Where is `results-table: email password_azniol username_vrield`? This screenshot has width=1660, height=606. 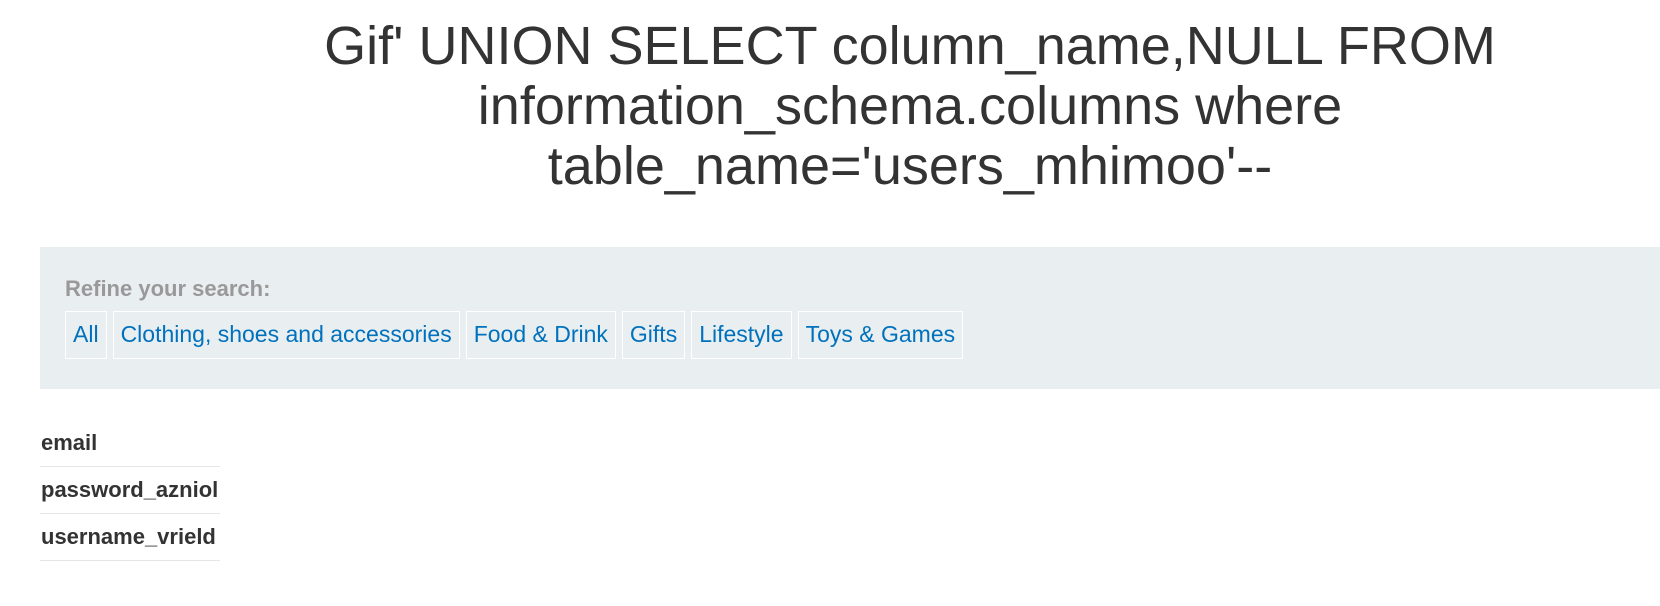 results-table: email password_azniol username_vrield is located at coordinates (130, 491).